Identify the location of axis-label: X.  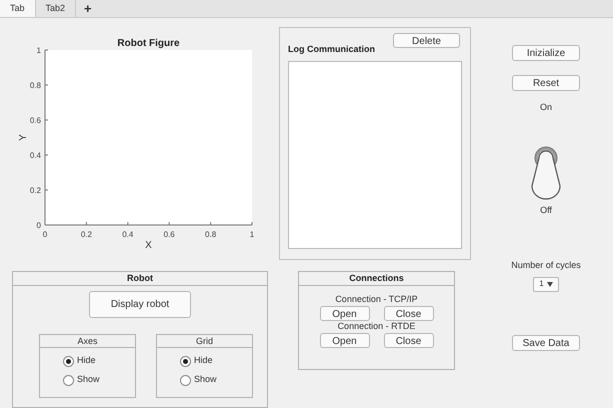
(148, 245).